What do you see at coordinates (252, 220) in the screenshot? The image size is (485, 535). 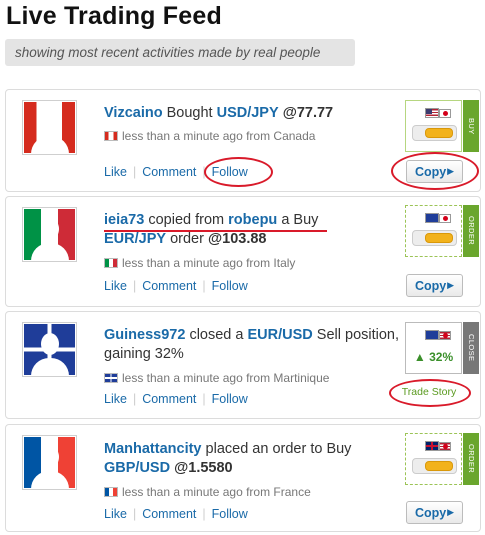 I see `source-user-link: robepu` at bounding box center [252, 220].